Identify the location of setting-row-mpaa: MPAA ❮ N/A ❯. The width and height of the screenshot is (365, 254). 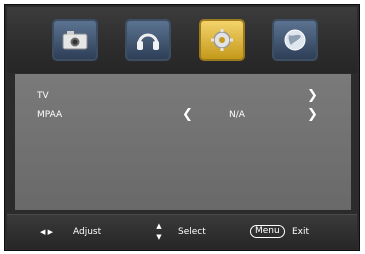
(183, 115).